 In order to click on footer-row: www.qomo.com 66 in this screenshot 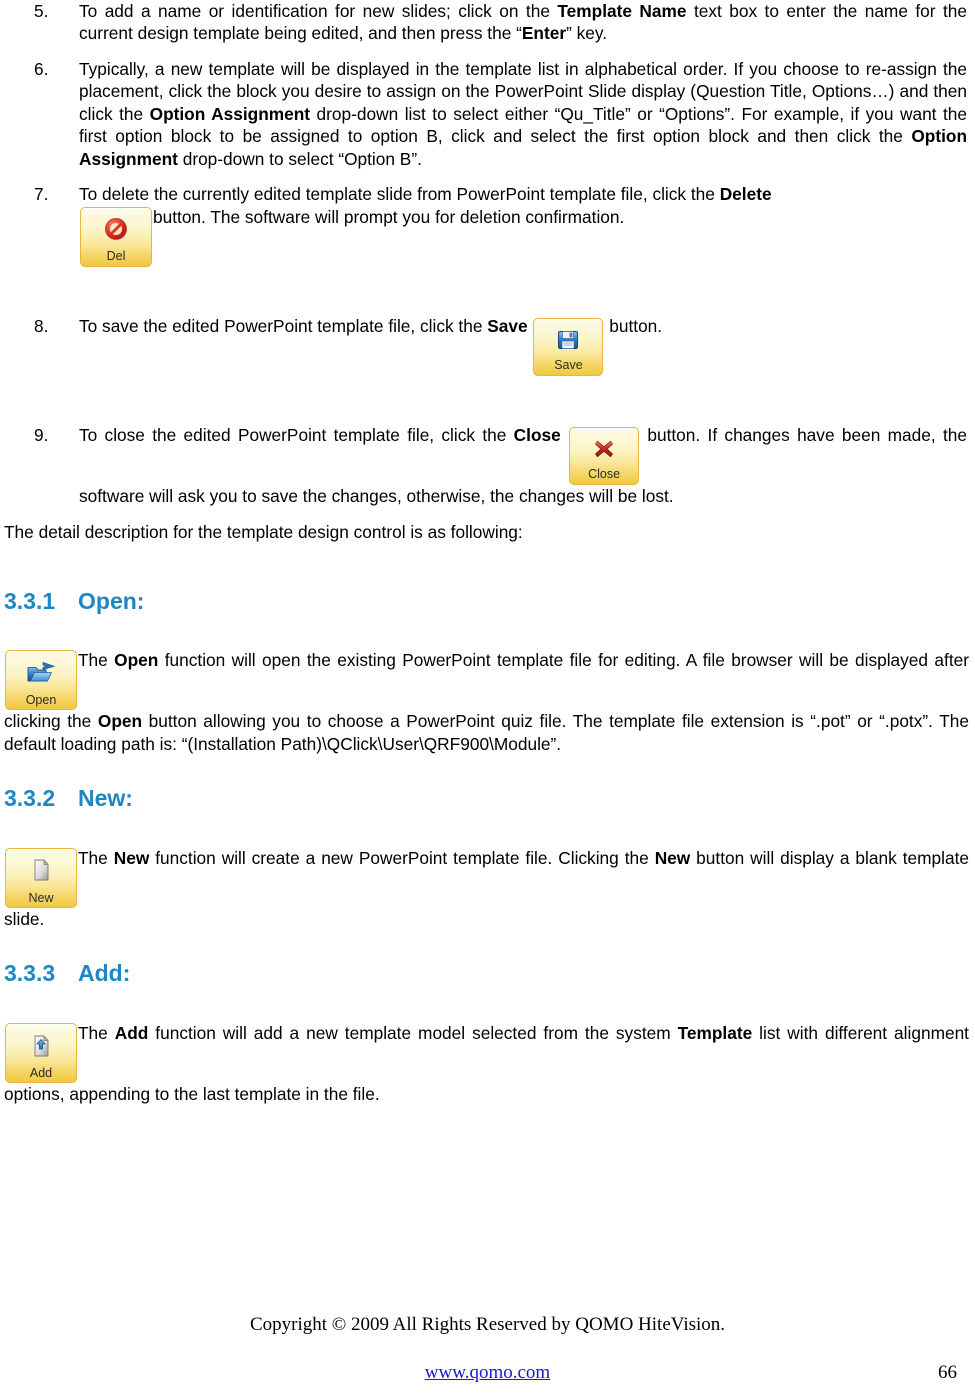, I will do `click(487, 1375)`.